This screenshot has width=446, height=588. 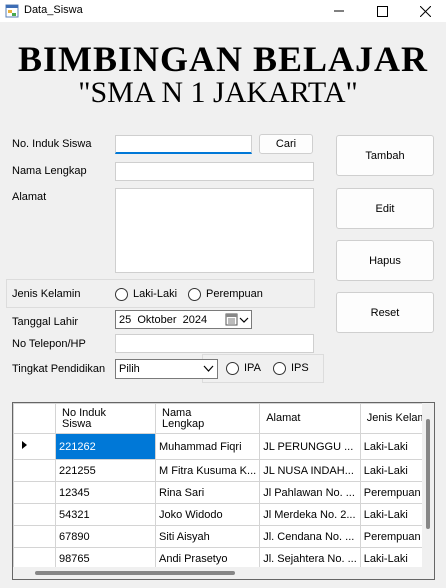 I want to click on vertical-scroll-thumb, so click(x=428, y=474).